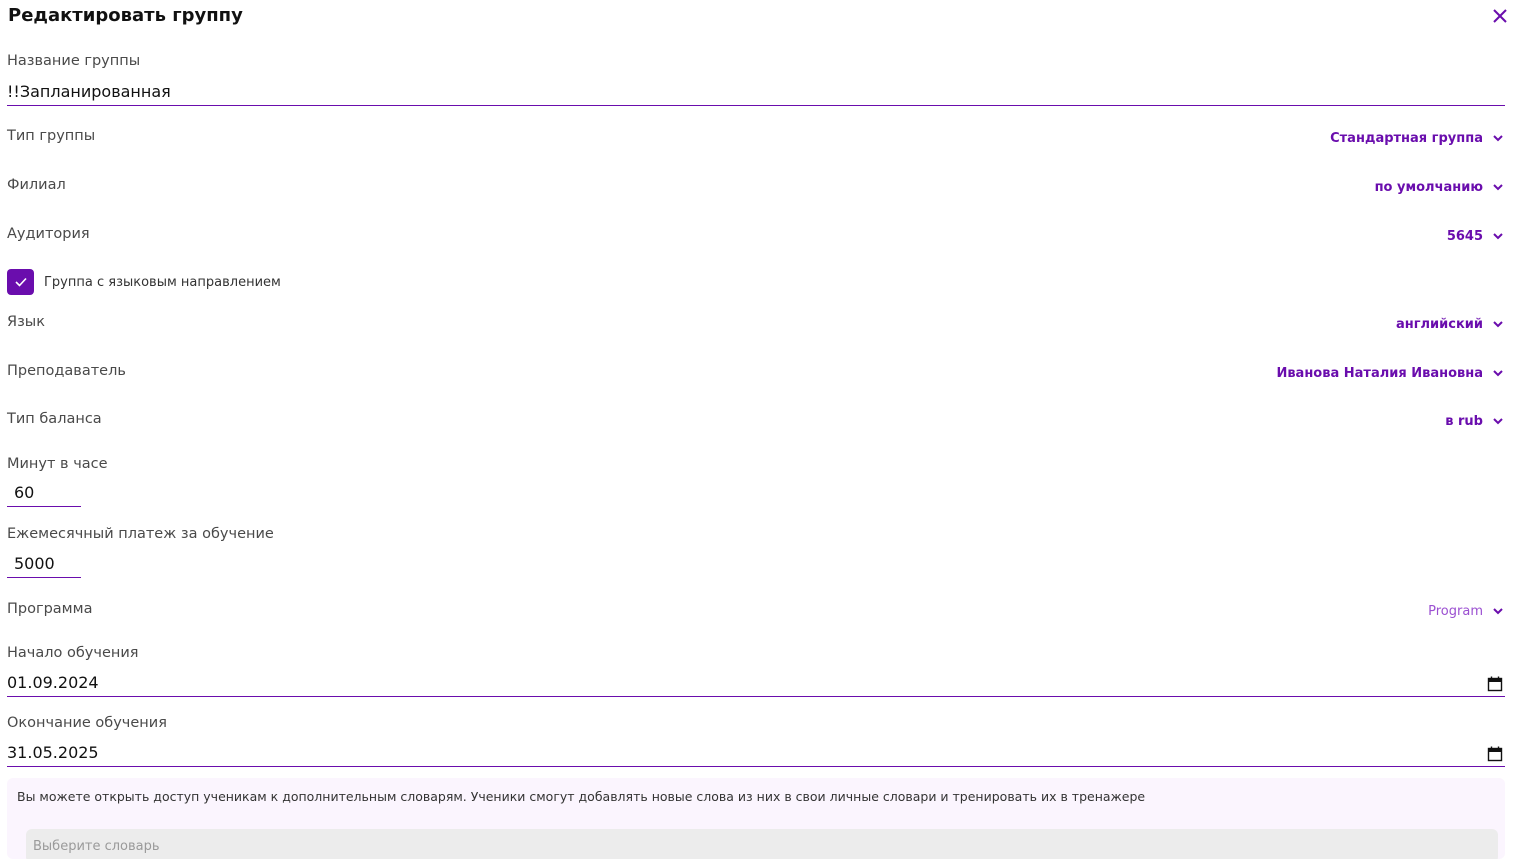 Image resolution: width=1514 pixels, height=859 pixels. Describe the element at coordinates (1464, 236) in the screenshot. I see `room-value: 5645` at that location.